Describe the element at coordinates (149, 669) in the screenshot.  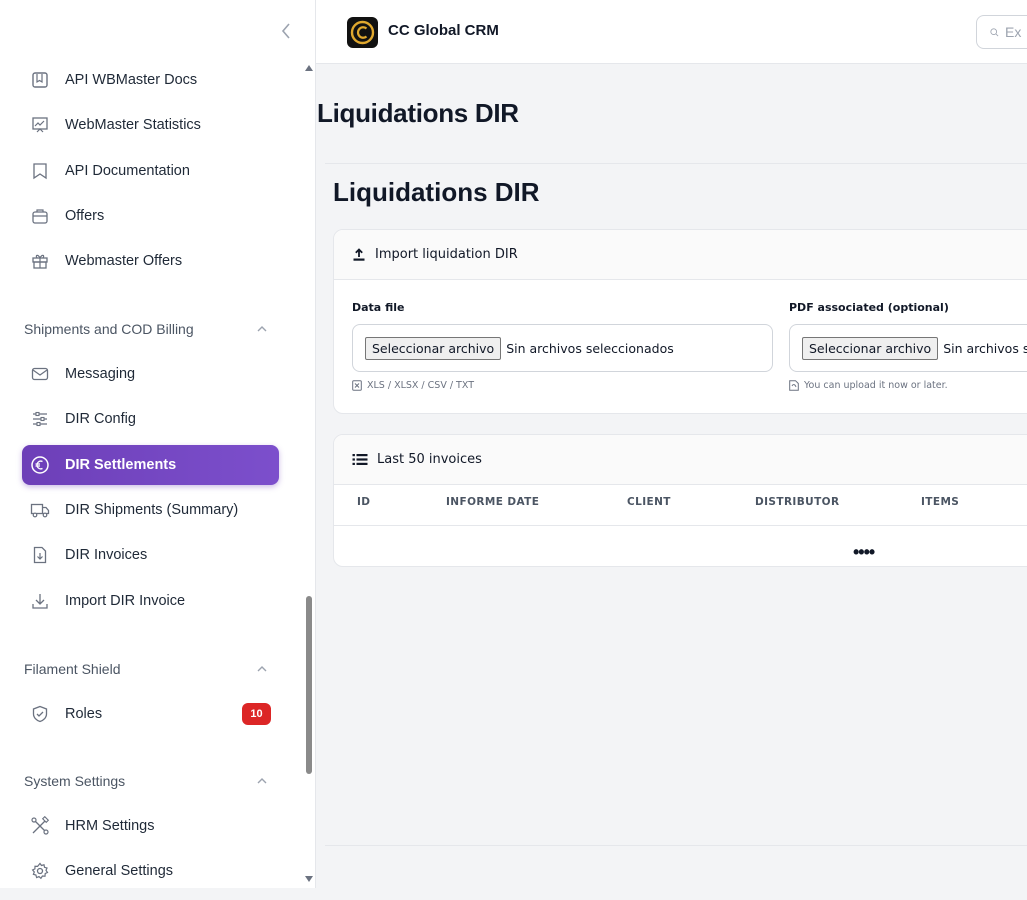
I see `group-filament-shield: Filament Shield` at that location.